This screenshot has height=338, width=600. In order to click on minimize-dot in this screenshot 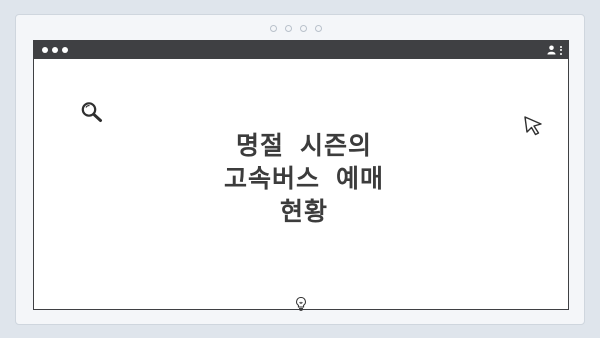, I will do `click(55, 50)`.